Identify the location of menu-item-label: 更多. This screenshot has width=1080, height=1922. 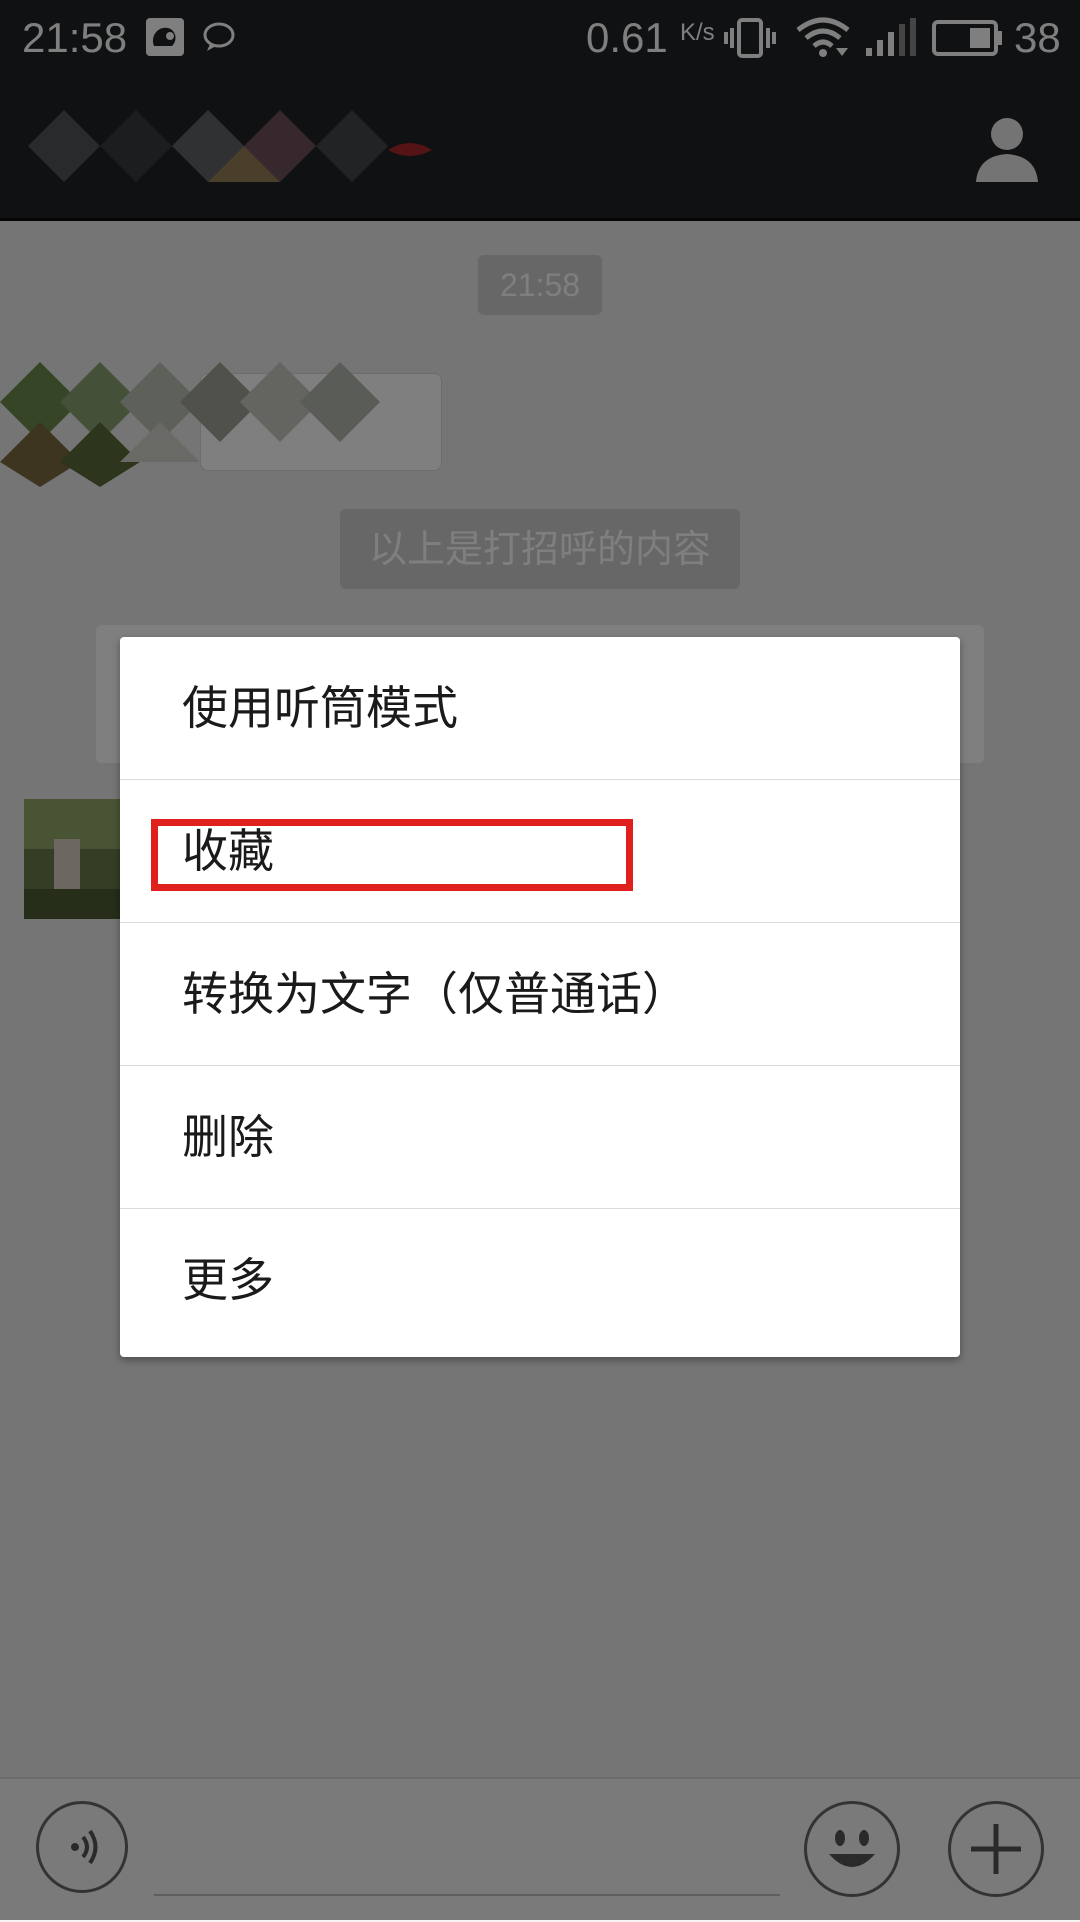
(228, 1280).